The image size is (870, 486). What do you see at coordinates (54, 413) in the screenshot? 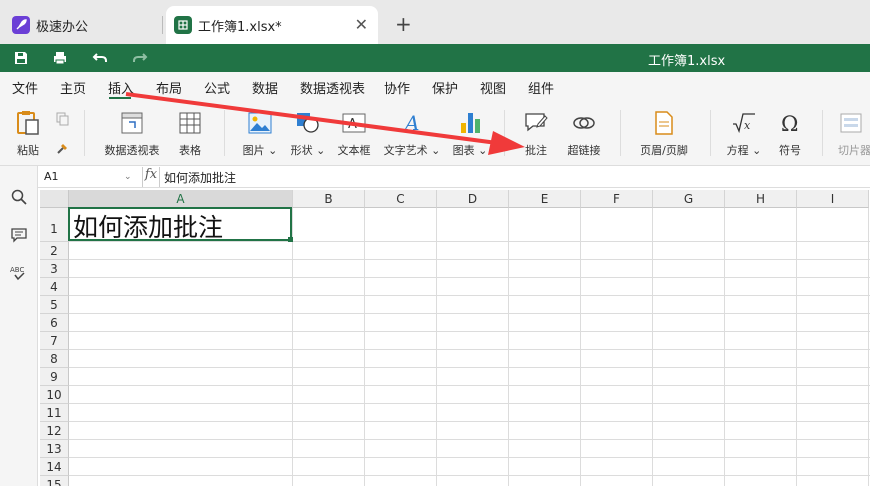
I see `row-header-11: 11` at bounding box center [54, 413].